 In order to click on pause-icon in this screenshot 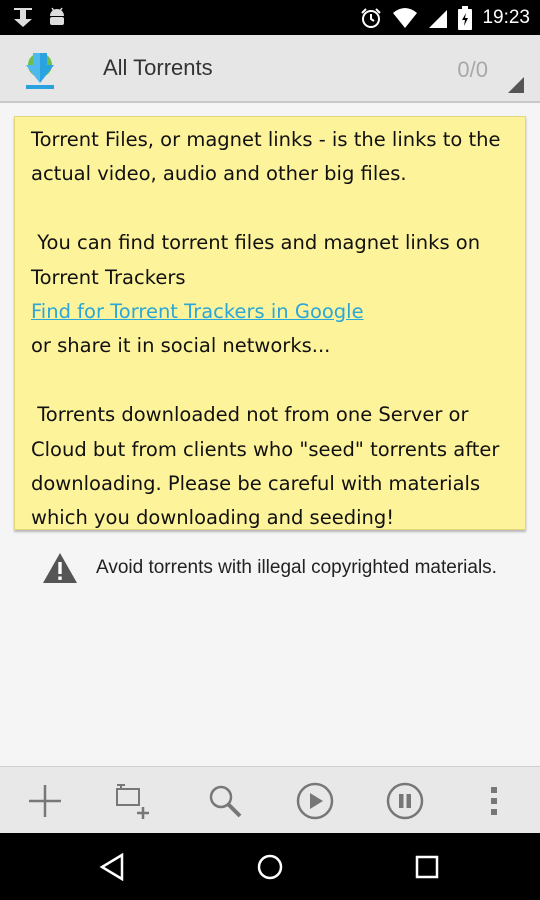, I will do `click(405, 801)`.